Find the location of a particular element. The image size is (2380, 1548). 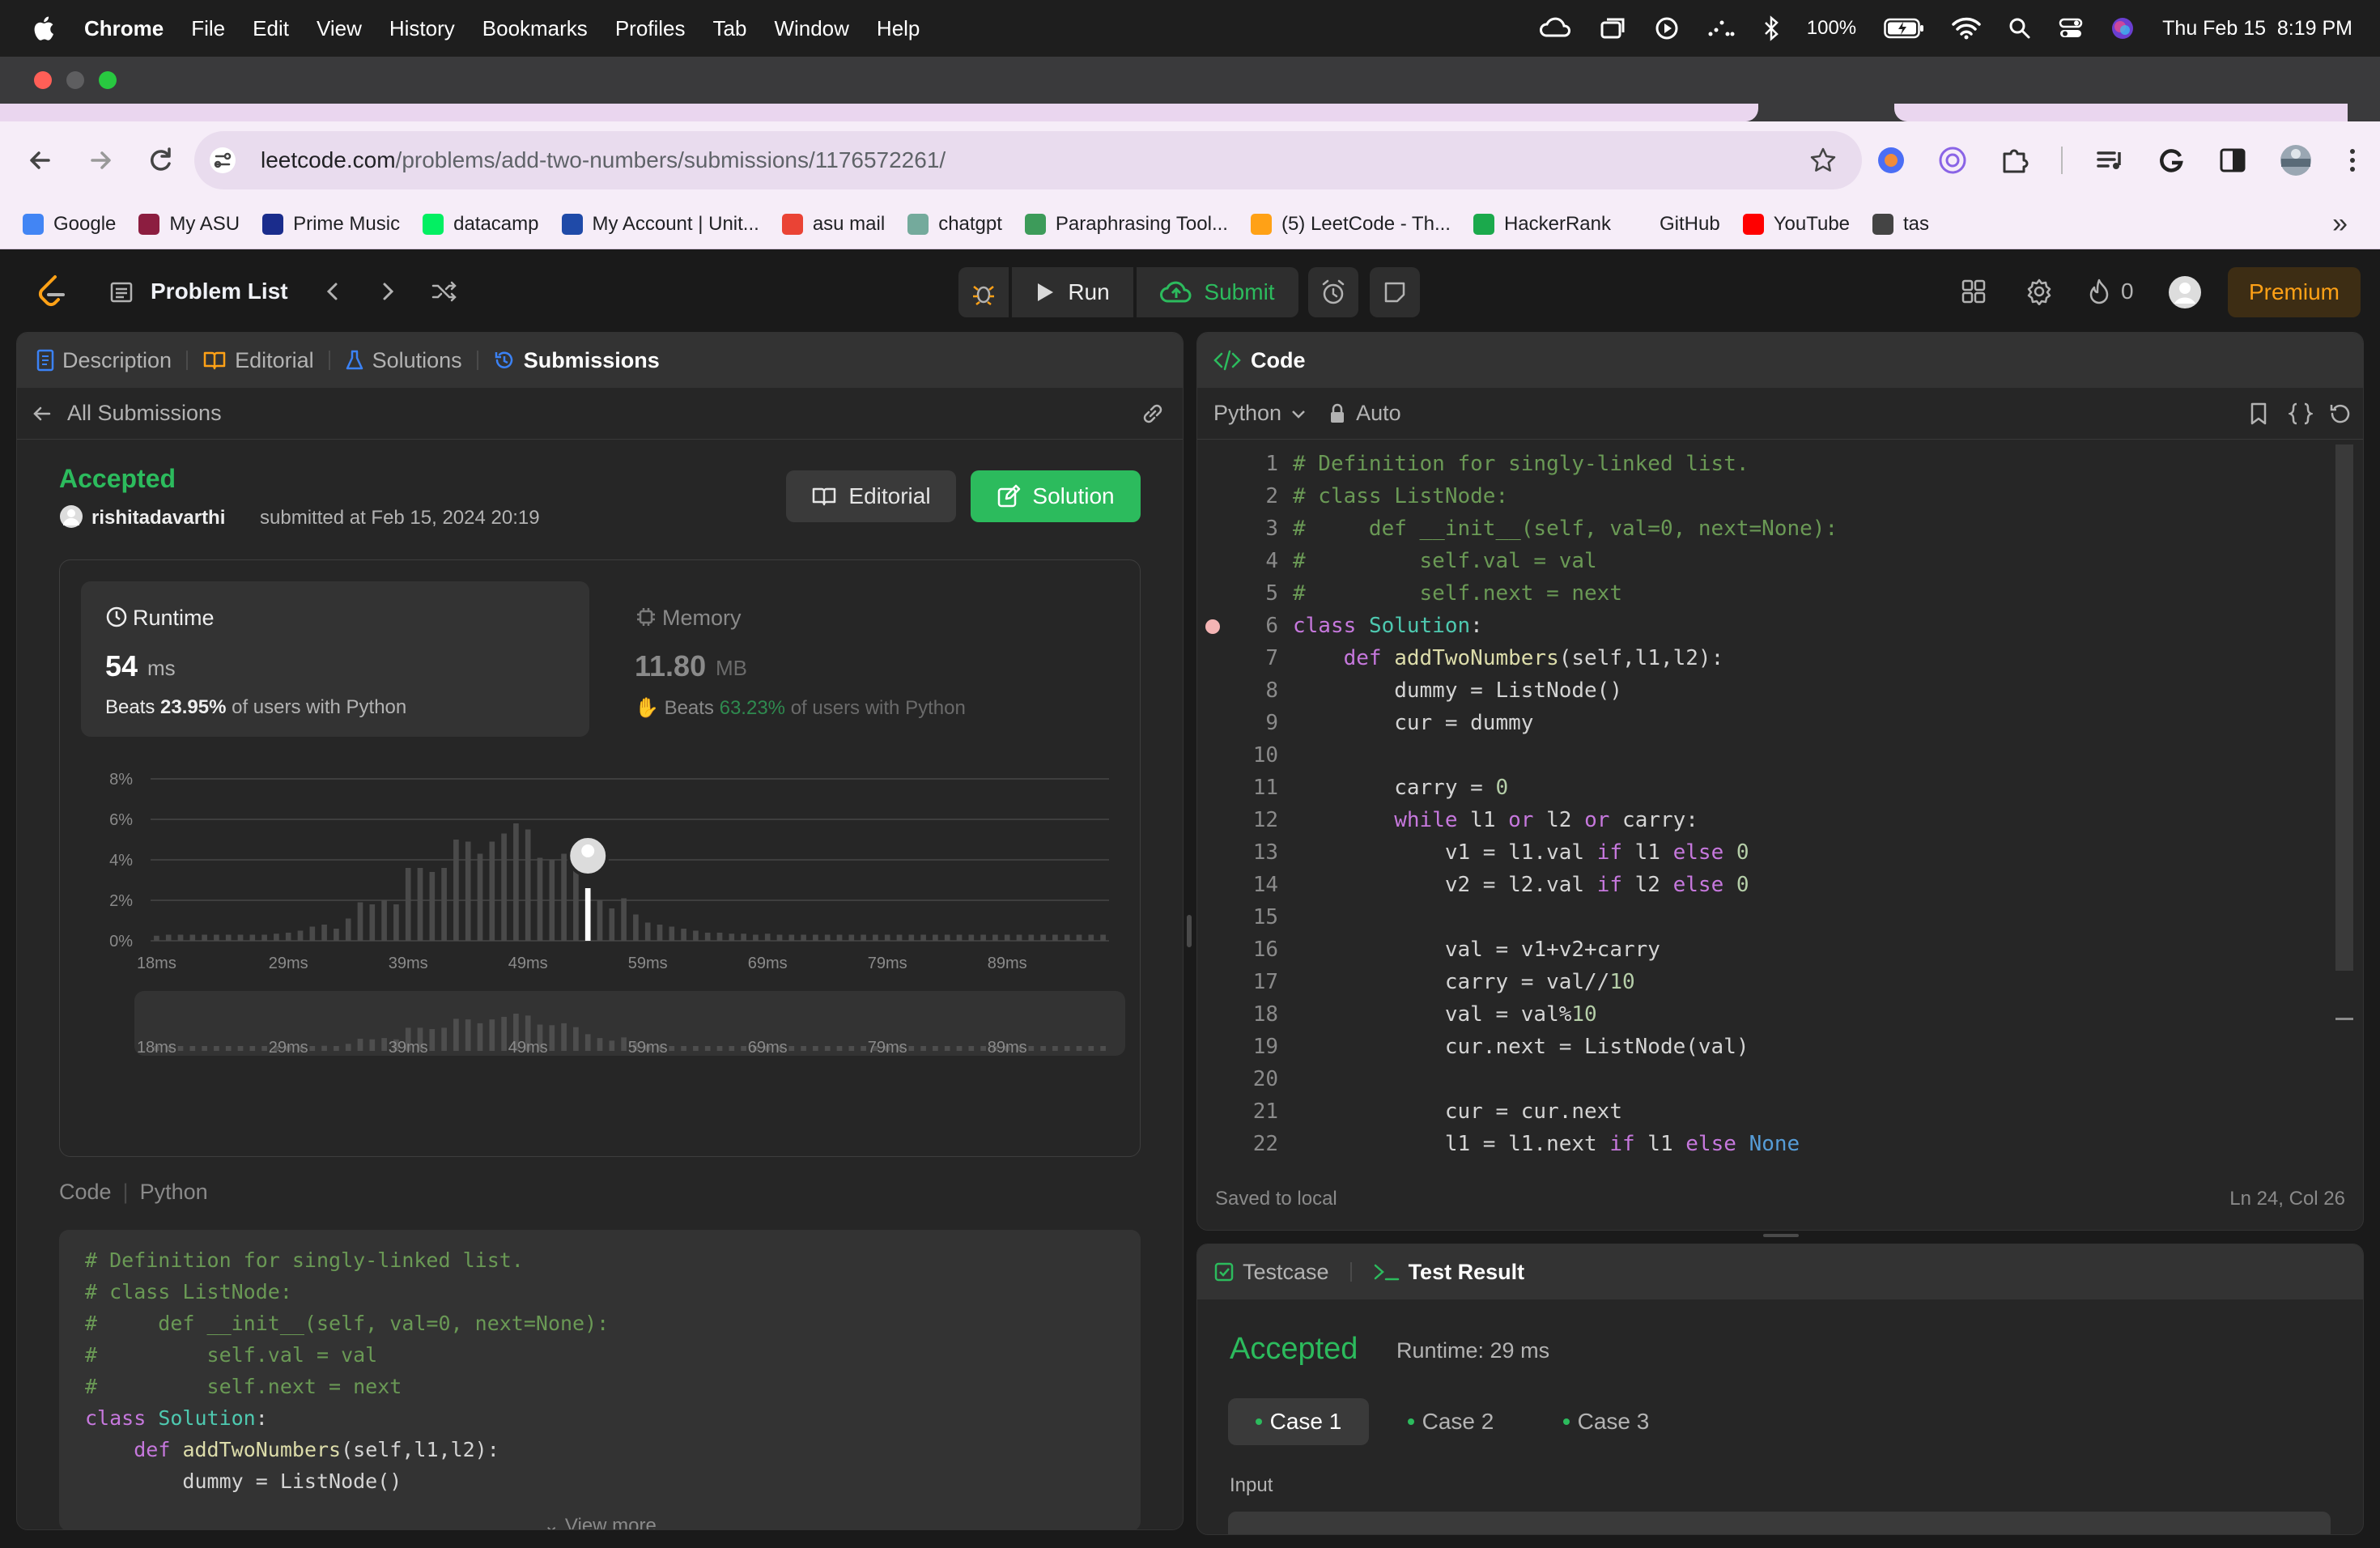

close-window-button is located at coordinates (43, 80).